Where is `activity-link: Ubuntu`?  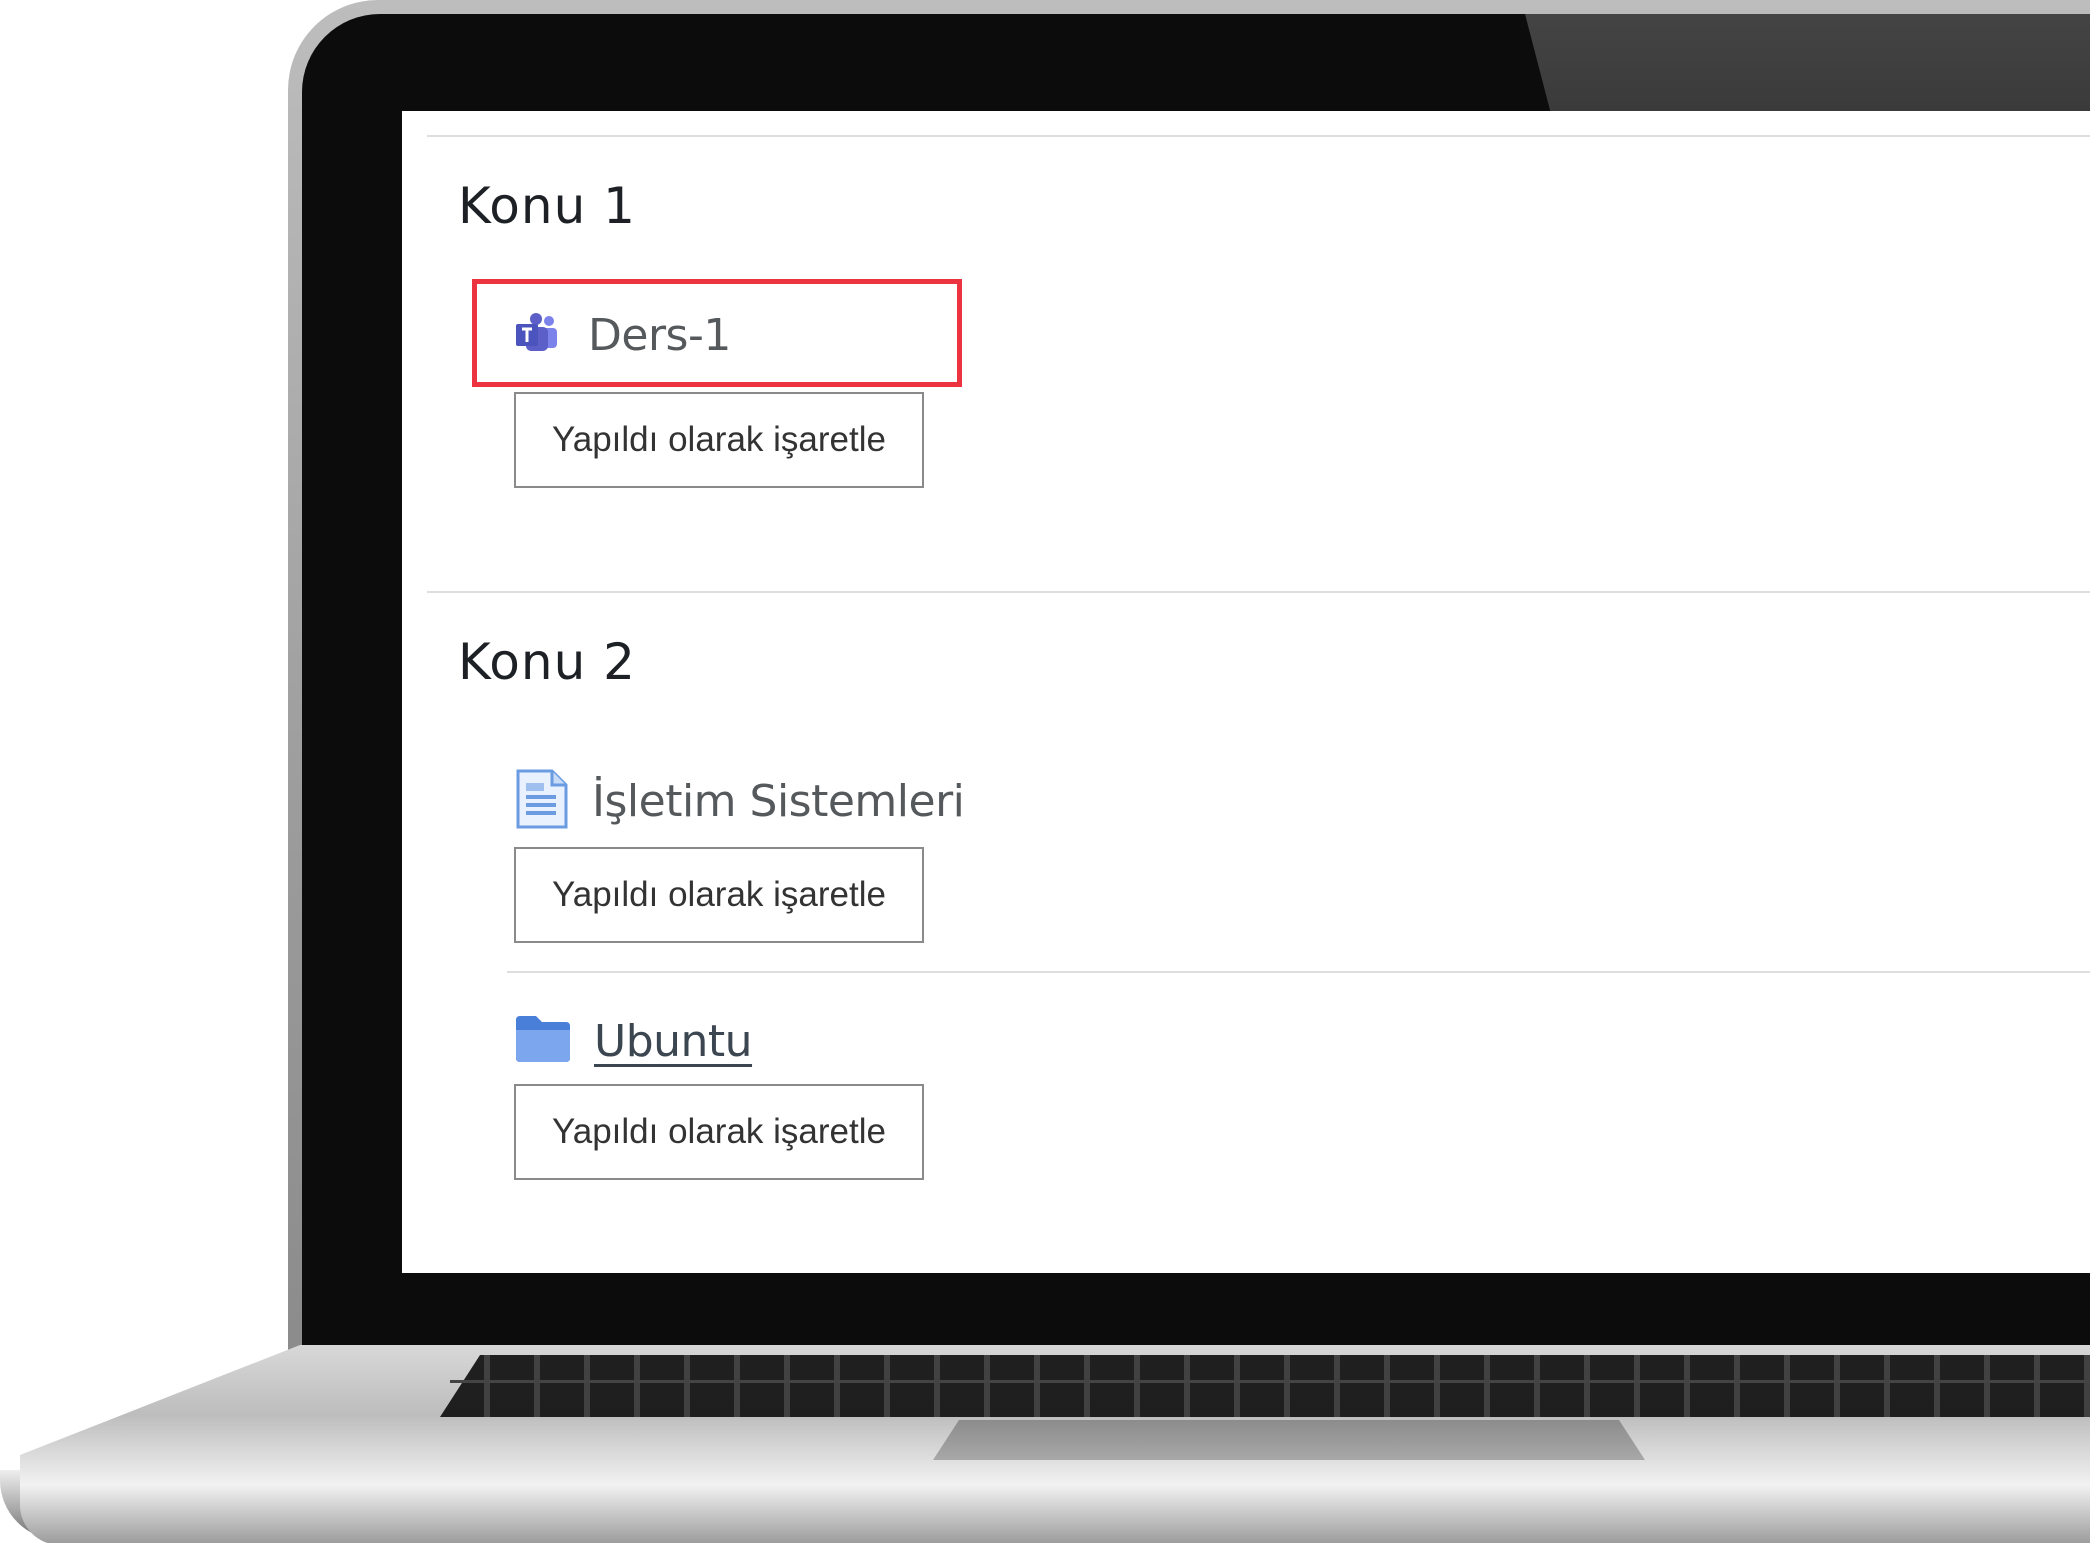
activity-link: Ubuntu is located at coordinates (673, 1041).